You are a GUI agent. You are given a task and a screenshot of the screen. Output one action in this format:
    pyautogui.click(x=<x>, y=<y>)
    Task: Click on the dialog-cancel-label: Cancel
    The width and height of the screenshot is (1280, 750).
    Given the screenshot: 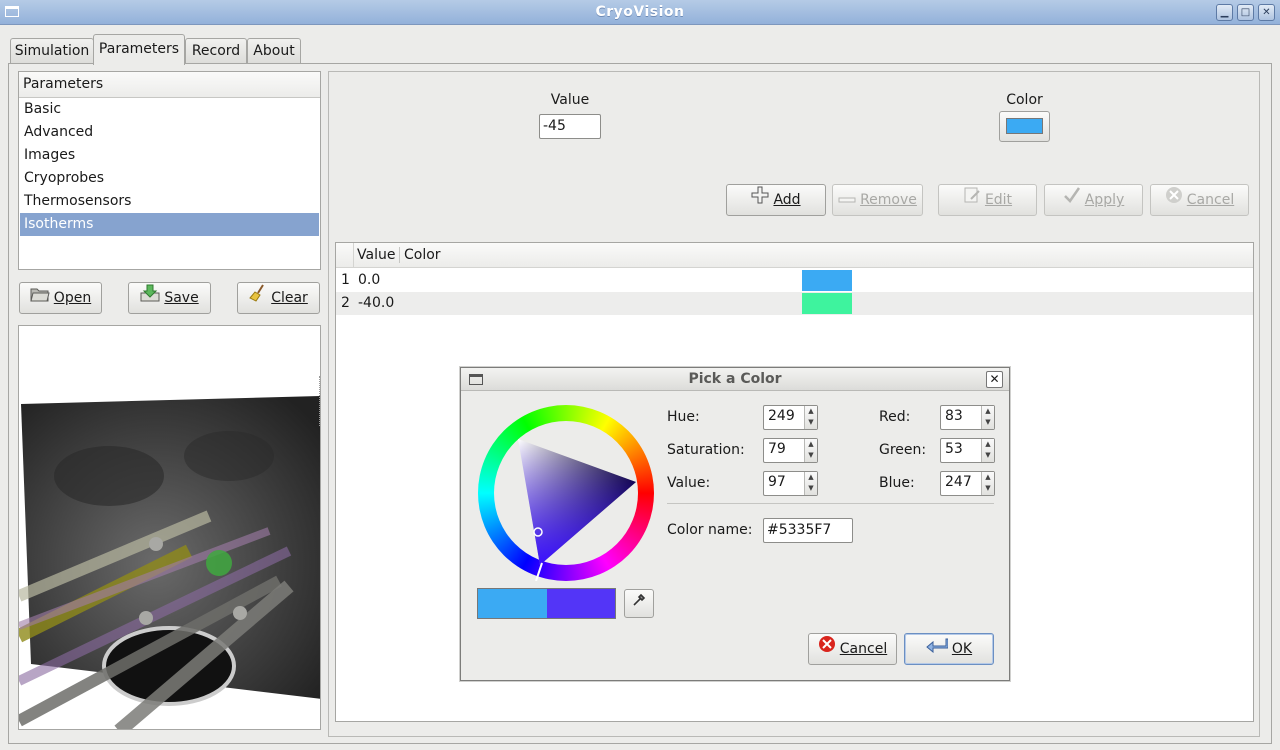 What is the action you would take?
    pyautogui.click(x=863, y=649)
    